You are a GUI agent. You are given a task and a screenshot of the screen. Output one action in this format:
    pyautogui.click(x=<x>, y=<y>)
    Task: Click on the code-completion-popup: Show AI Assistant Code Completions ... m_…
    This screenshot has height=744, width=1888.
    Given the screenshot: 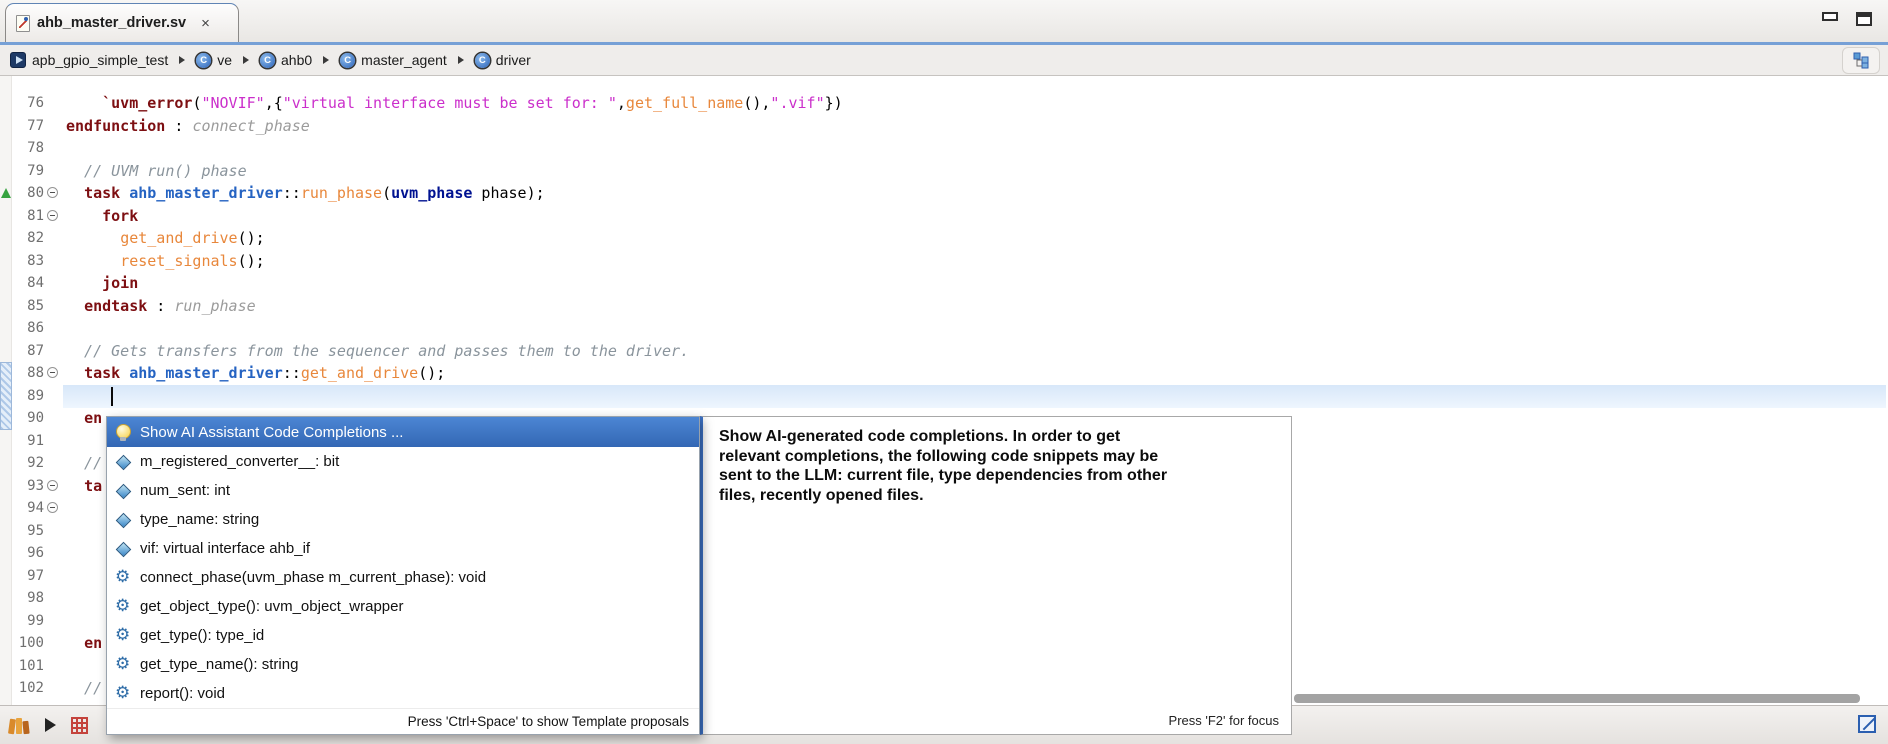 What is the action you would take?
    pyautogui.click(x=403, y=575)
    